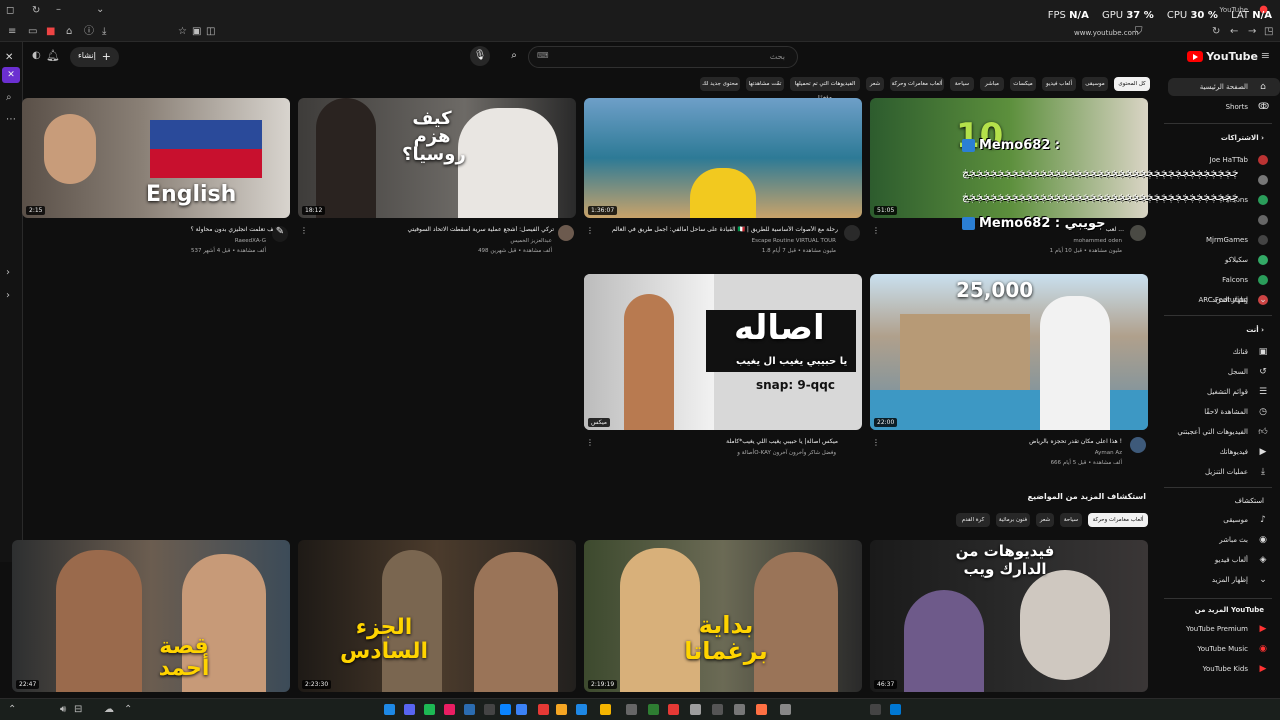 This screenshot has height=720, width=1280. I want to click on sidebar-item: سكيلاكو, so click(1224, 260).